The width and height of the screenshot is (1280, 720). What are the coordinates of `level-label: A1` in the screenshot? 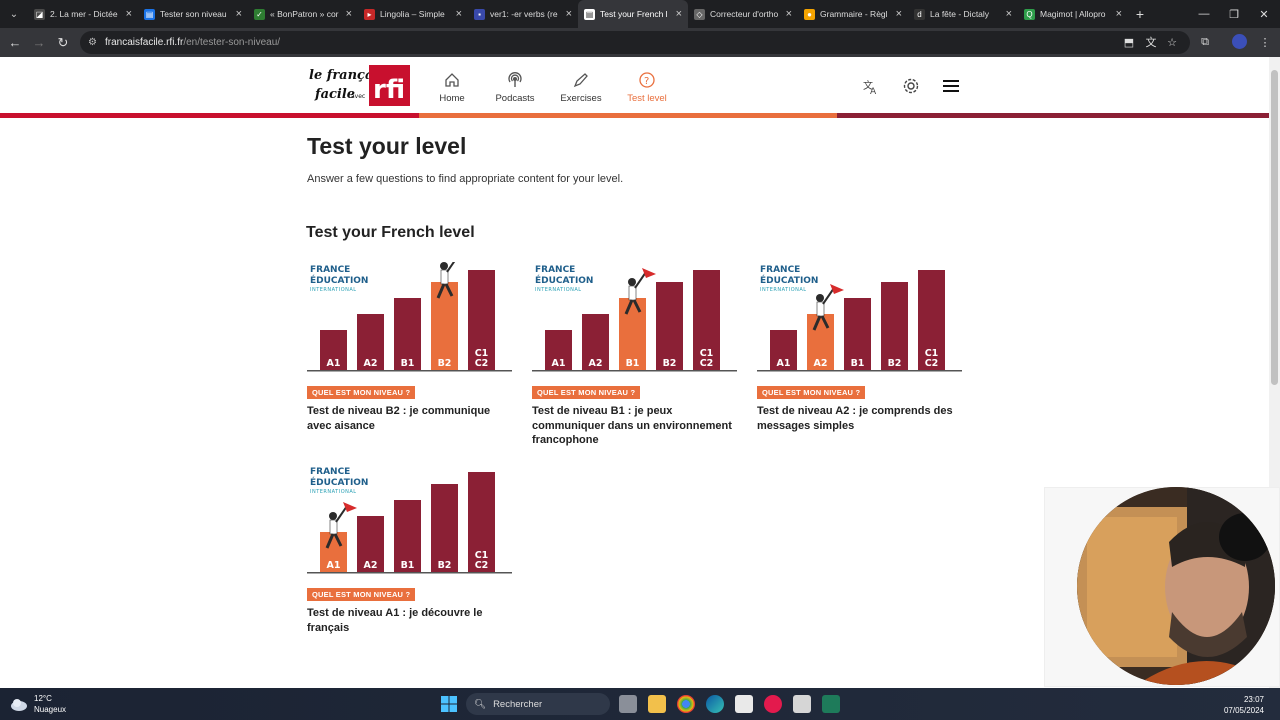 It's located at (784, 363).